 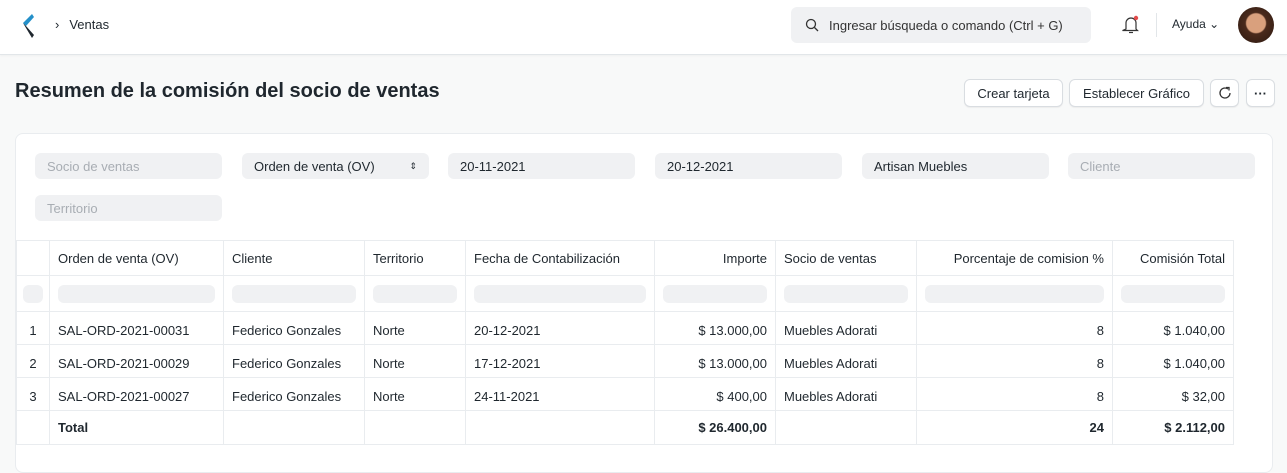 I want to click on to-date-filter: 20-12-2021, so click(x=748, y=166).